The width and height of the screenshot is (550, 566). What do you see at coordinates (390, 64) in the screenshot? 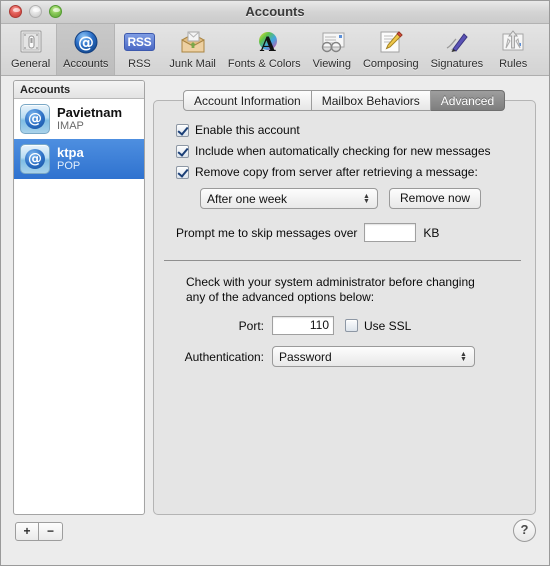
I see `toolbar-label-composing: Composing` at bounding box center [390, 64].